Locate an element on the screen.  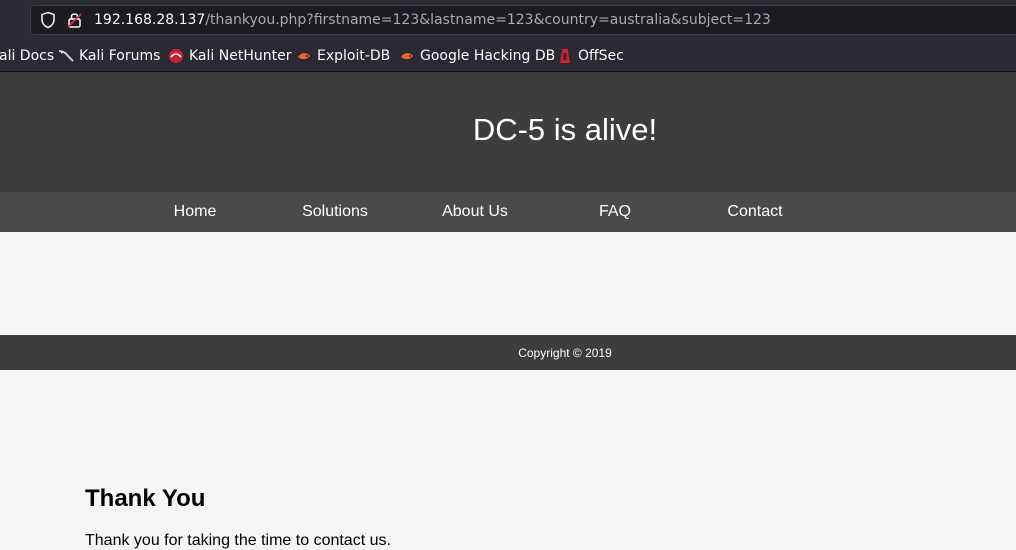
bookmark-label: Exploit-DB is located at coordinates (354, 56).